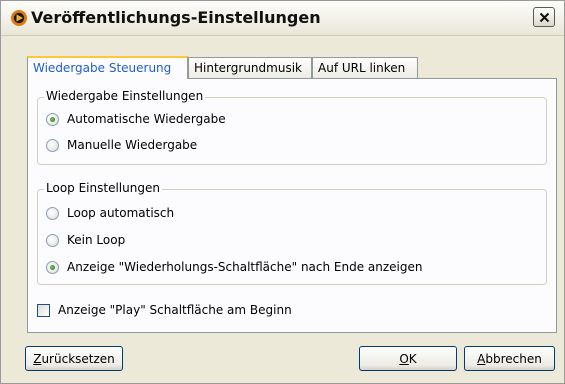 The width and height of the screenshot is (565, 384). Describe the element at coordinates (103, 188) in the screenshot. I see `group-legend: Loop Einstellungen` at that location.